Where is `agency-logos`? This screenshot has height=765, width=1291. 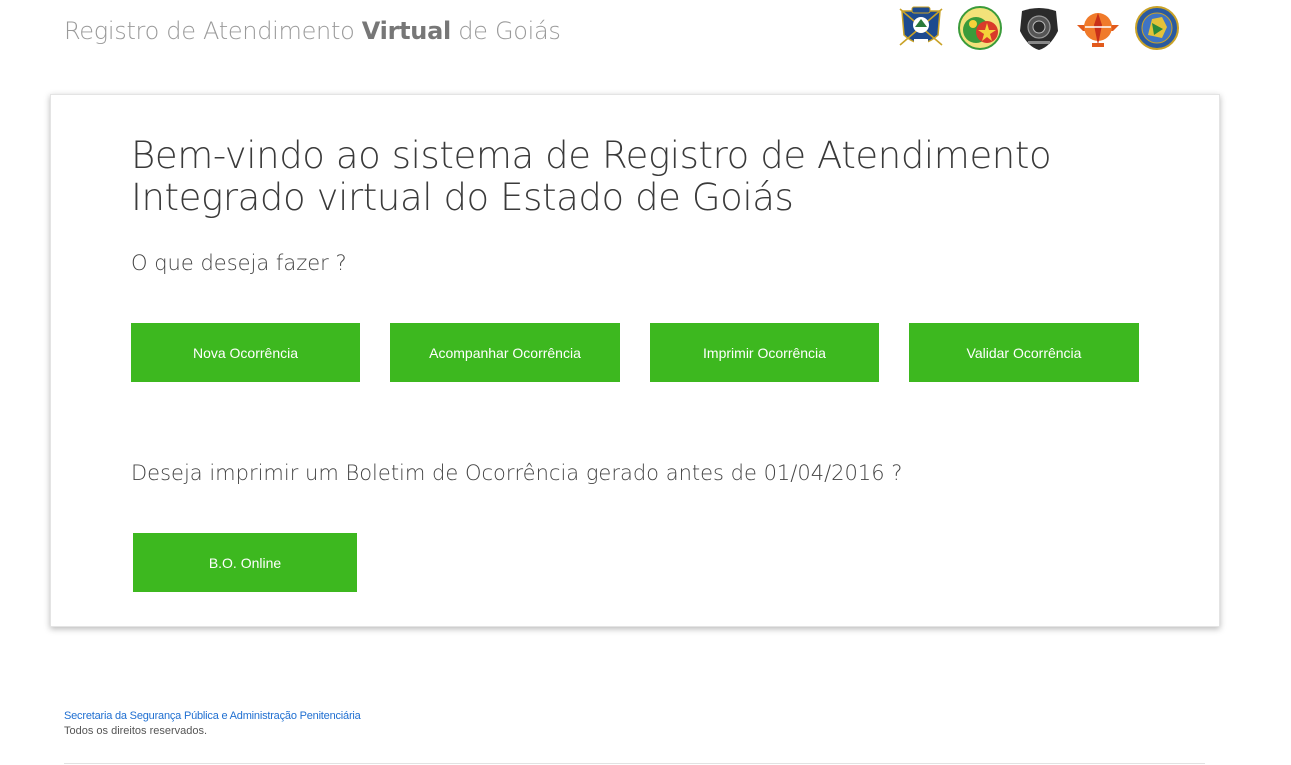
agency-logos is located at coordinates (1045, 28).